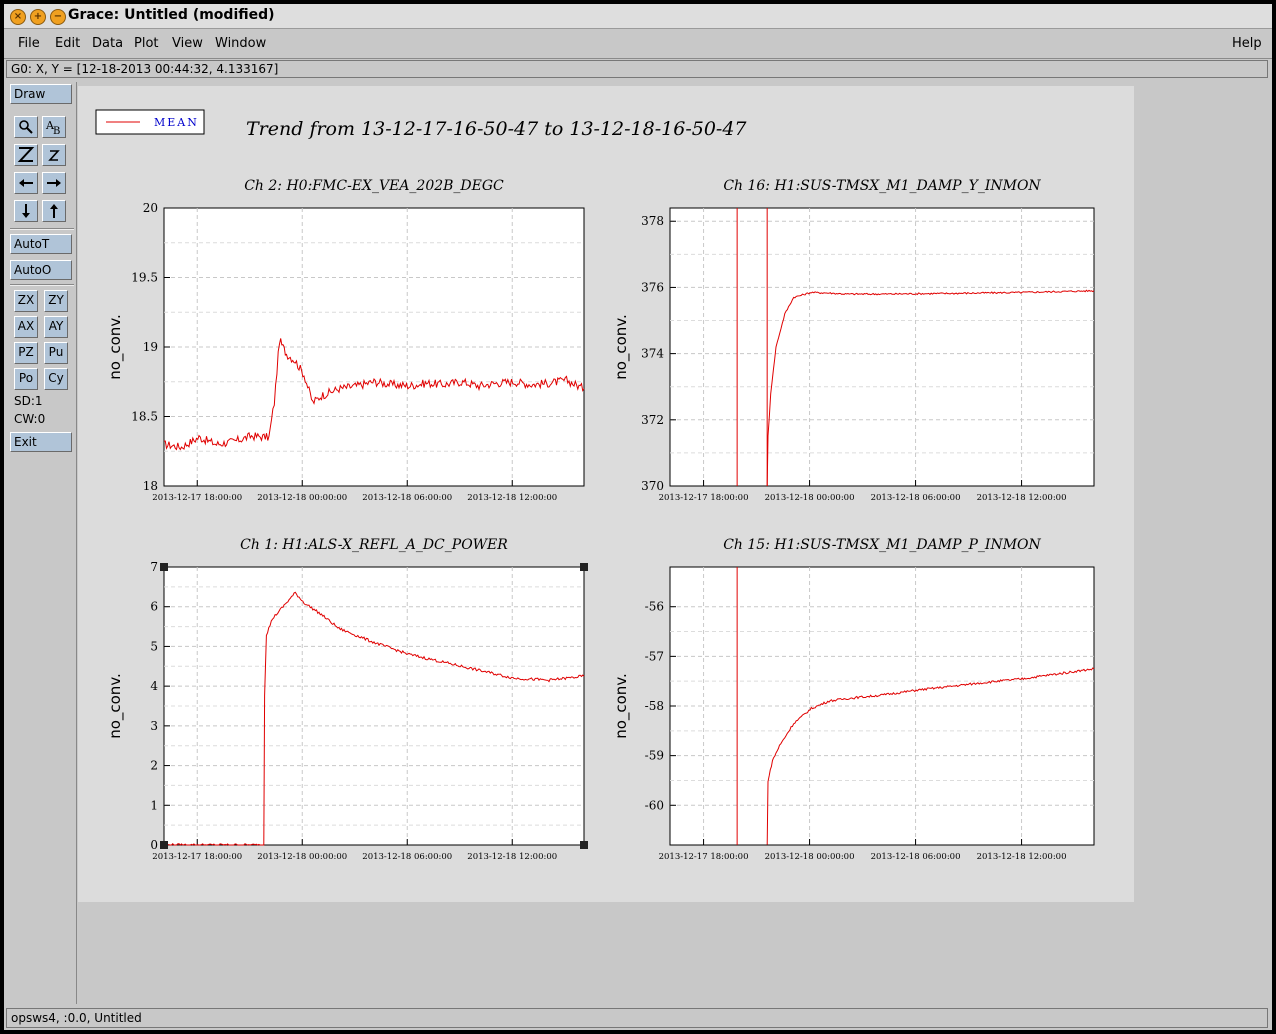 The height and width of the screenshot is (1034, 1276). I want to click on stack-depth-label: SD:1, so click(28, 401).